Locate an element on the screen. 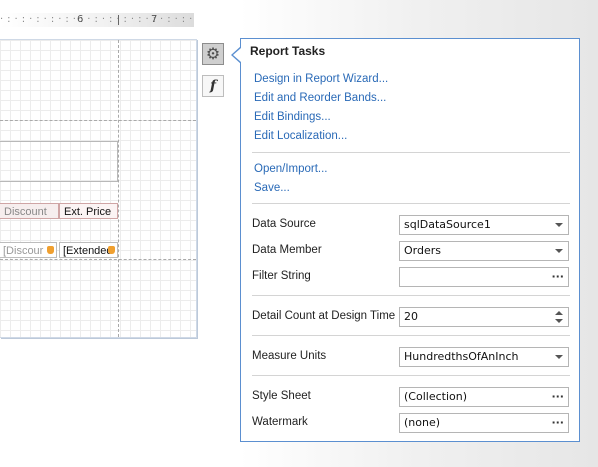 The width and height of the screenshot is (598, 467). horizontal-ruler: ·:·:·:·:·:·:·:·:·:·:·:·:·:·:·:·:·:·: 6 7 is located at coordinates (97, 20).